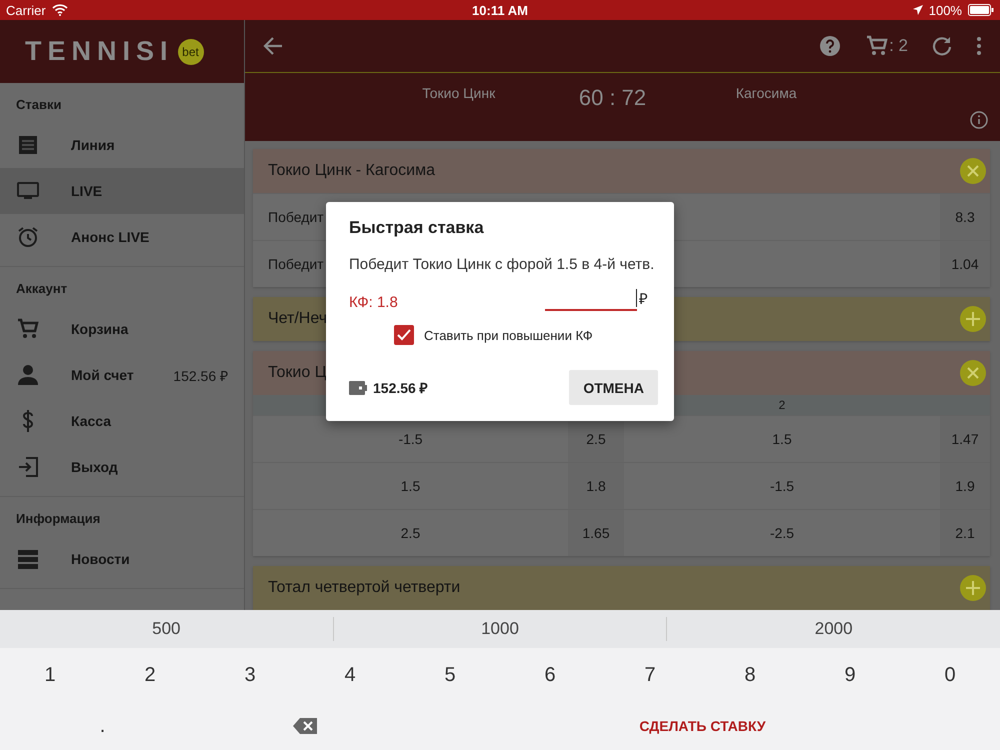 Image resolution: width=1000 pixels, height=750 pixels. I want to click on currency-label: ₽, so click(643, 299).